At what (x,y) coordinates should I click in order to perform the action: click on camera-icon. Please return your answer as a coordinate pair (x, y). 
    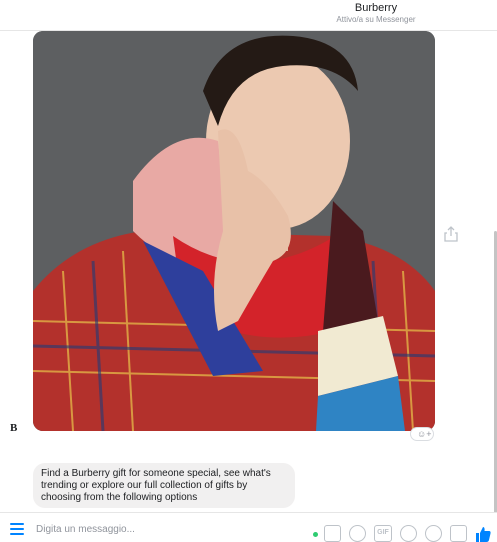
    Looking at the image, I should click on (458, 533).